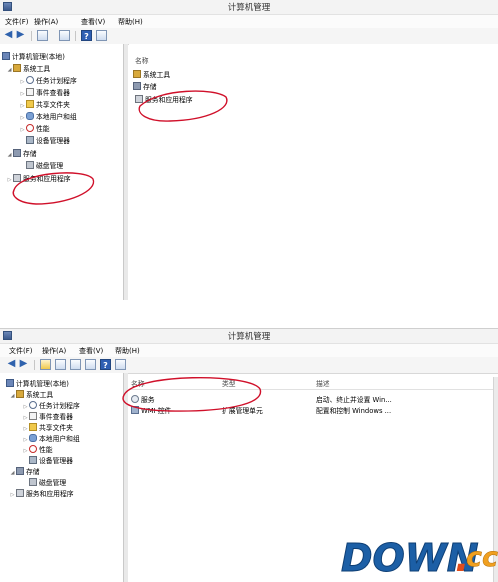 This screenshot has width=498, height=582. Describe the element at coordinates (151, 411) in the screenshot. I see `table-cell-name: WMI 控件` at that location.